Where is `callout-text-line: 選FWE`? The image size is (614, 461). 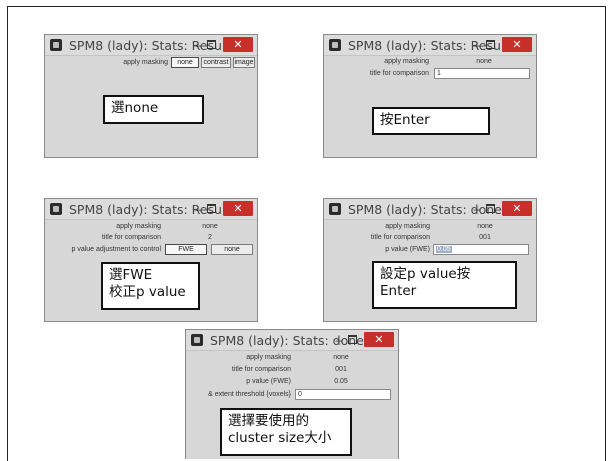
callout-text-line: 選FWE is located at coordinates (131, 275).